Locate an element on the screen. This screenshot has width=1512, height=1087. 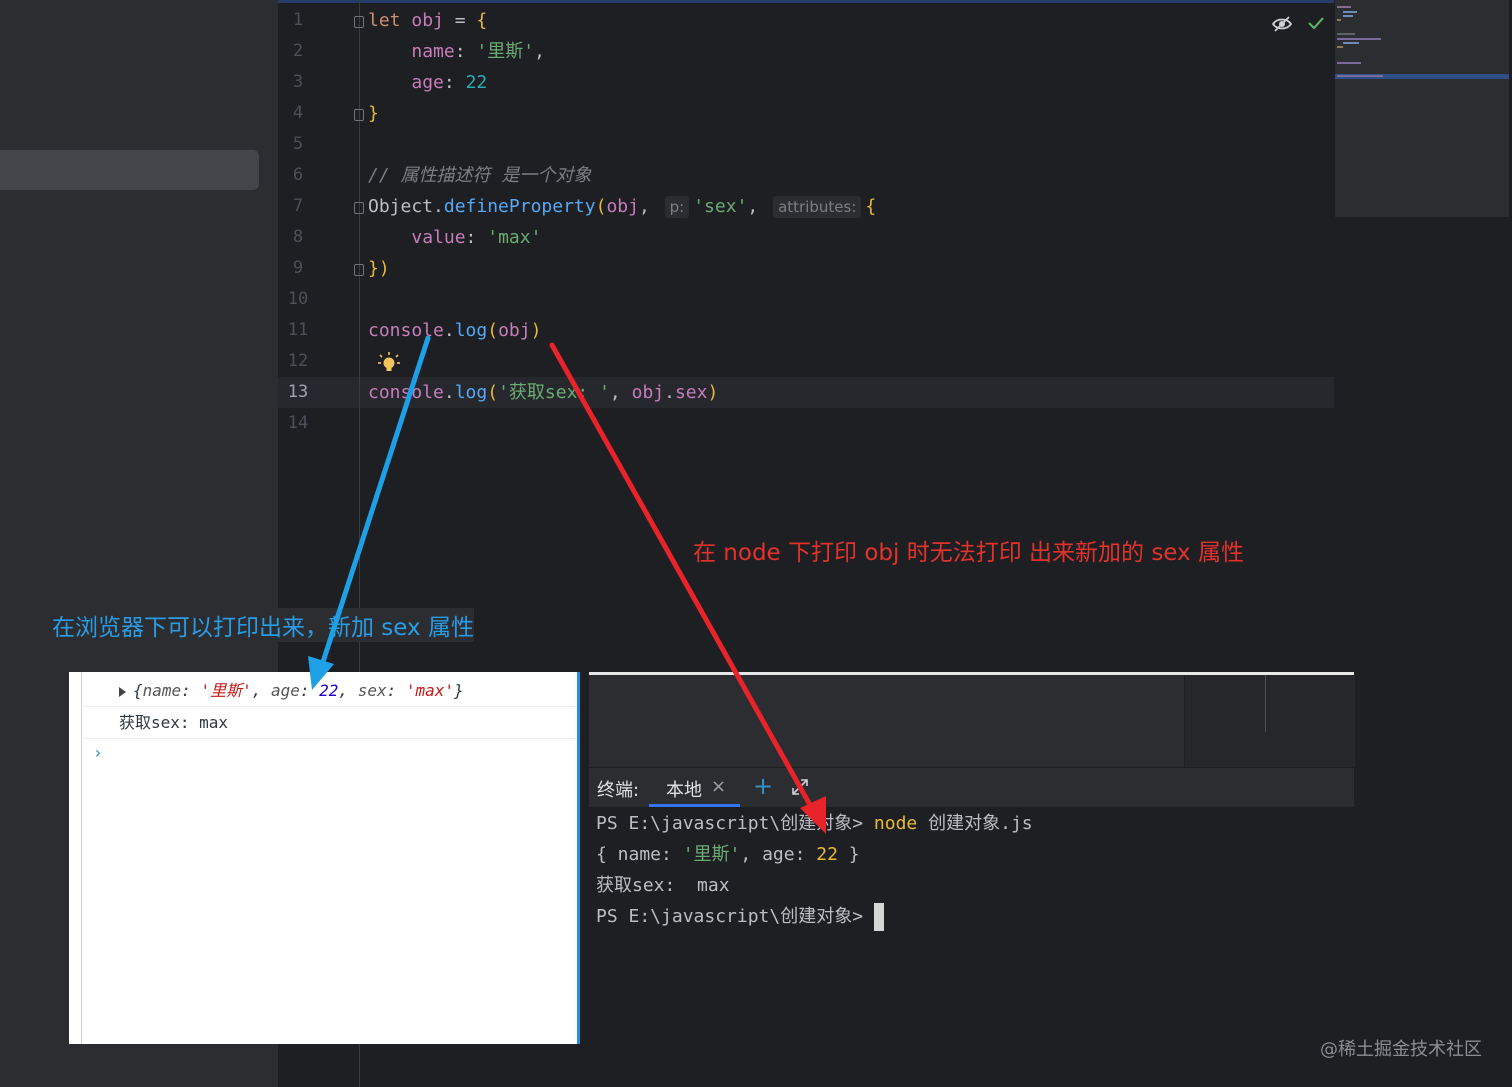
terminal-cursor is located at coordinates (878, 917).